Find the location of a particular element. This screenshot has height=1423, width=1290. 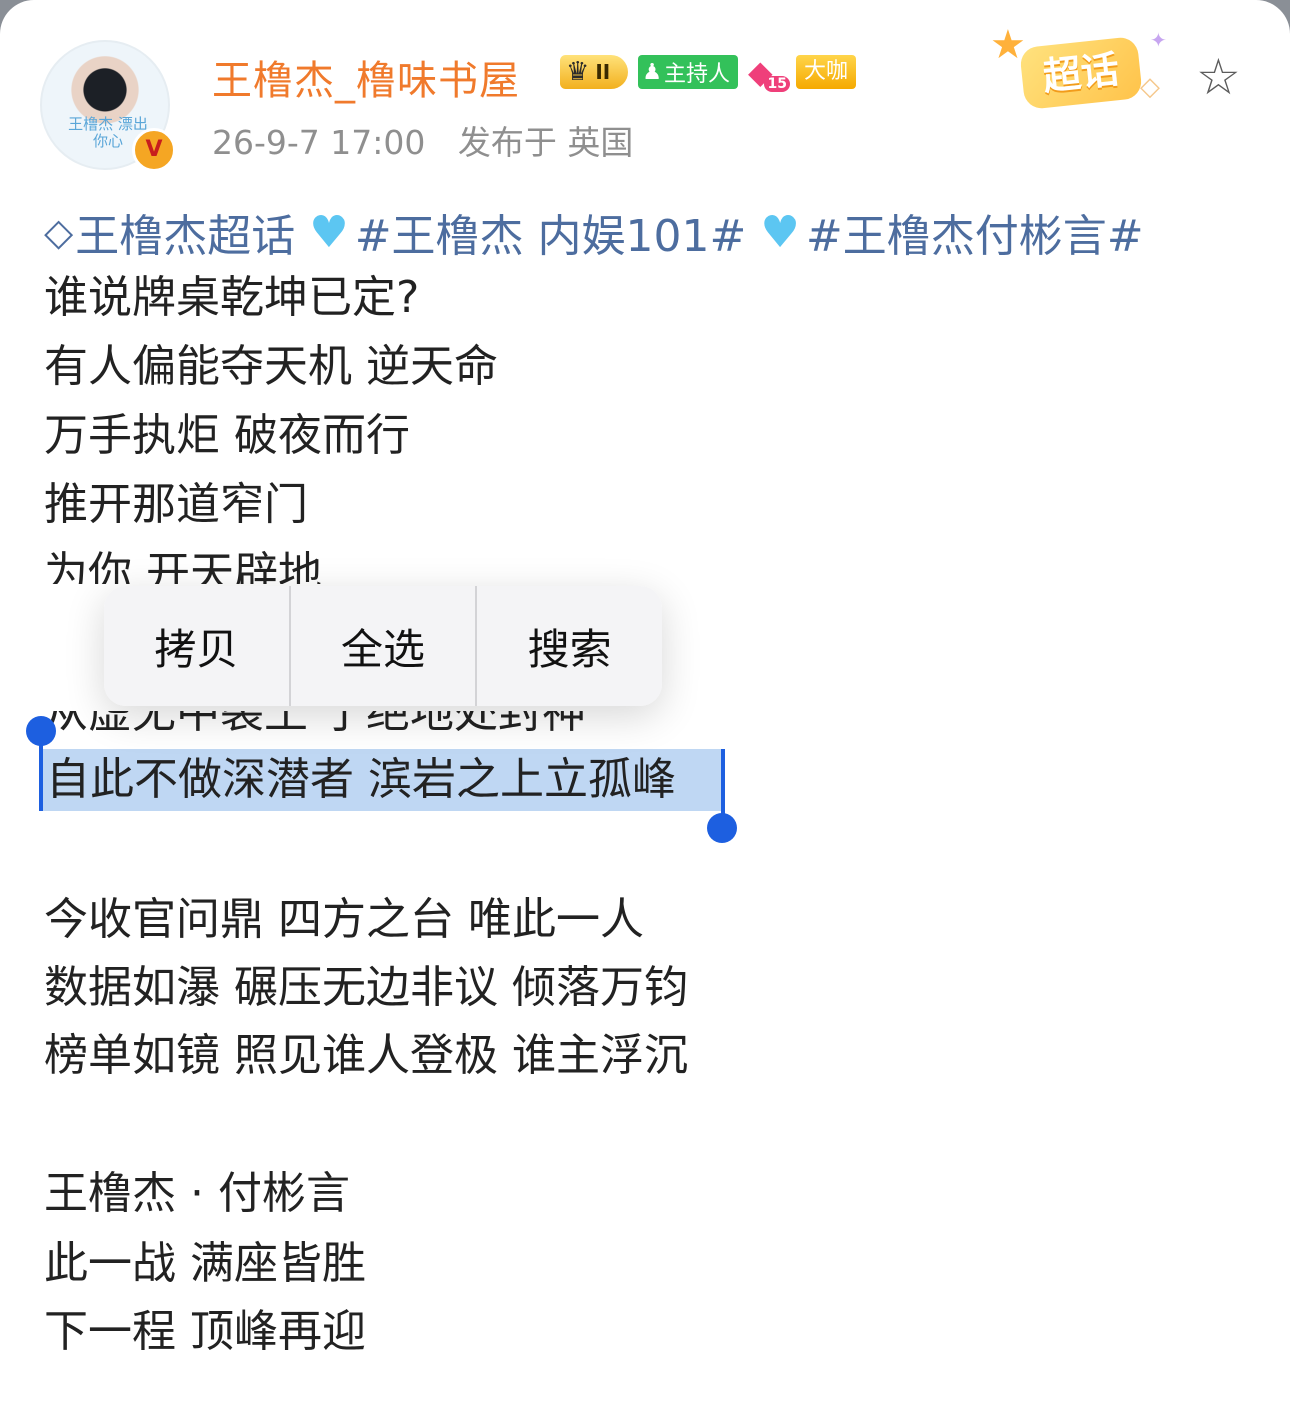

gem-level: 15 is located at coordinates (777, 84).